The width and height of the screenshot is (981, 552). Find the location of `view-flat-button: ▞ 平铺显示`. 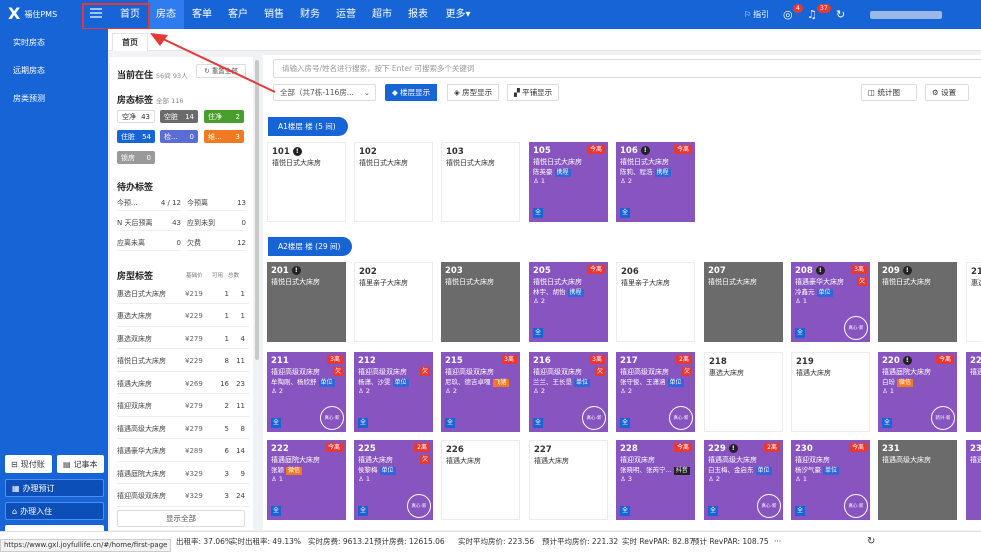

view-flat-button: ▞ 平铺显示 is located at coordinates (533, 92).